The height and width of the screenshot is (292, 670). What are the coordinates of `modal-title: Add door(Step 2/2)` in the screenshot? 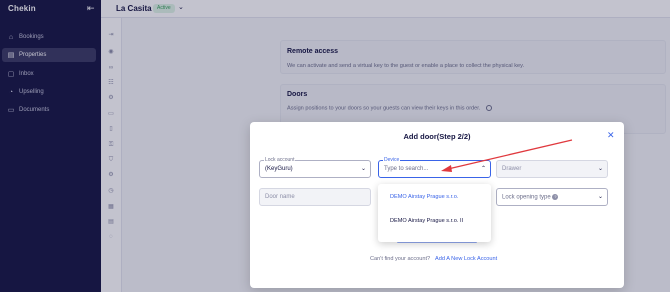 It's located at (437, 136).